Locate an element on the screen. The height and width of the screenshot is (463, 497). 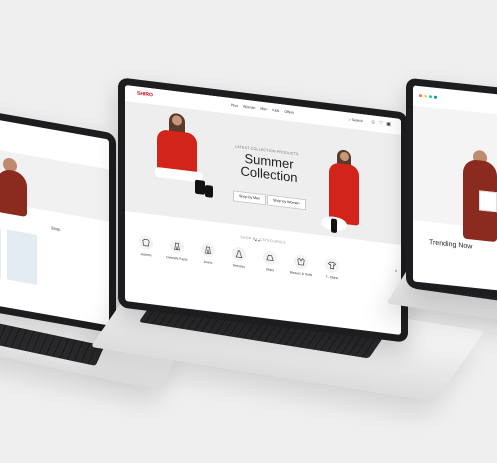
header-icons: ☺ ♡ ▣ is located at coordinates (381, 123).